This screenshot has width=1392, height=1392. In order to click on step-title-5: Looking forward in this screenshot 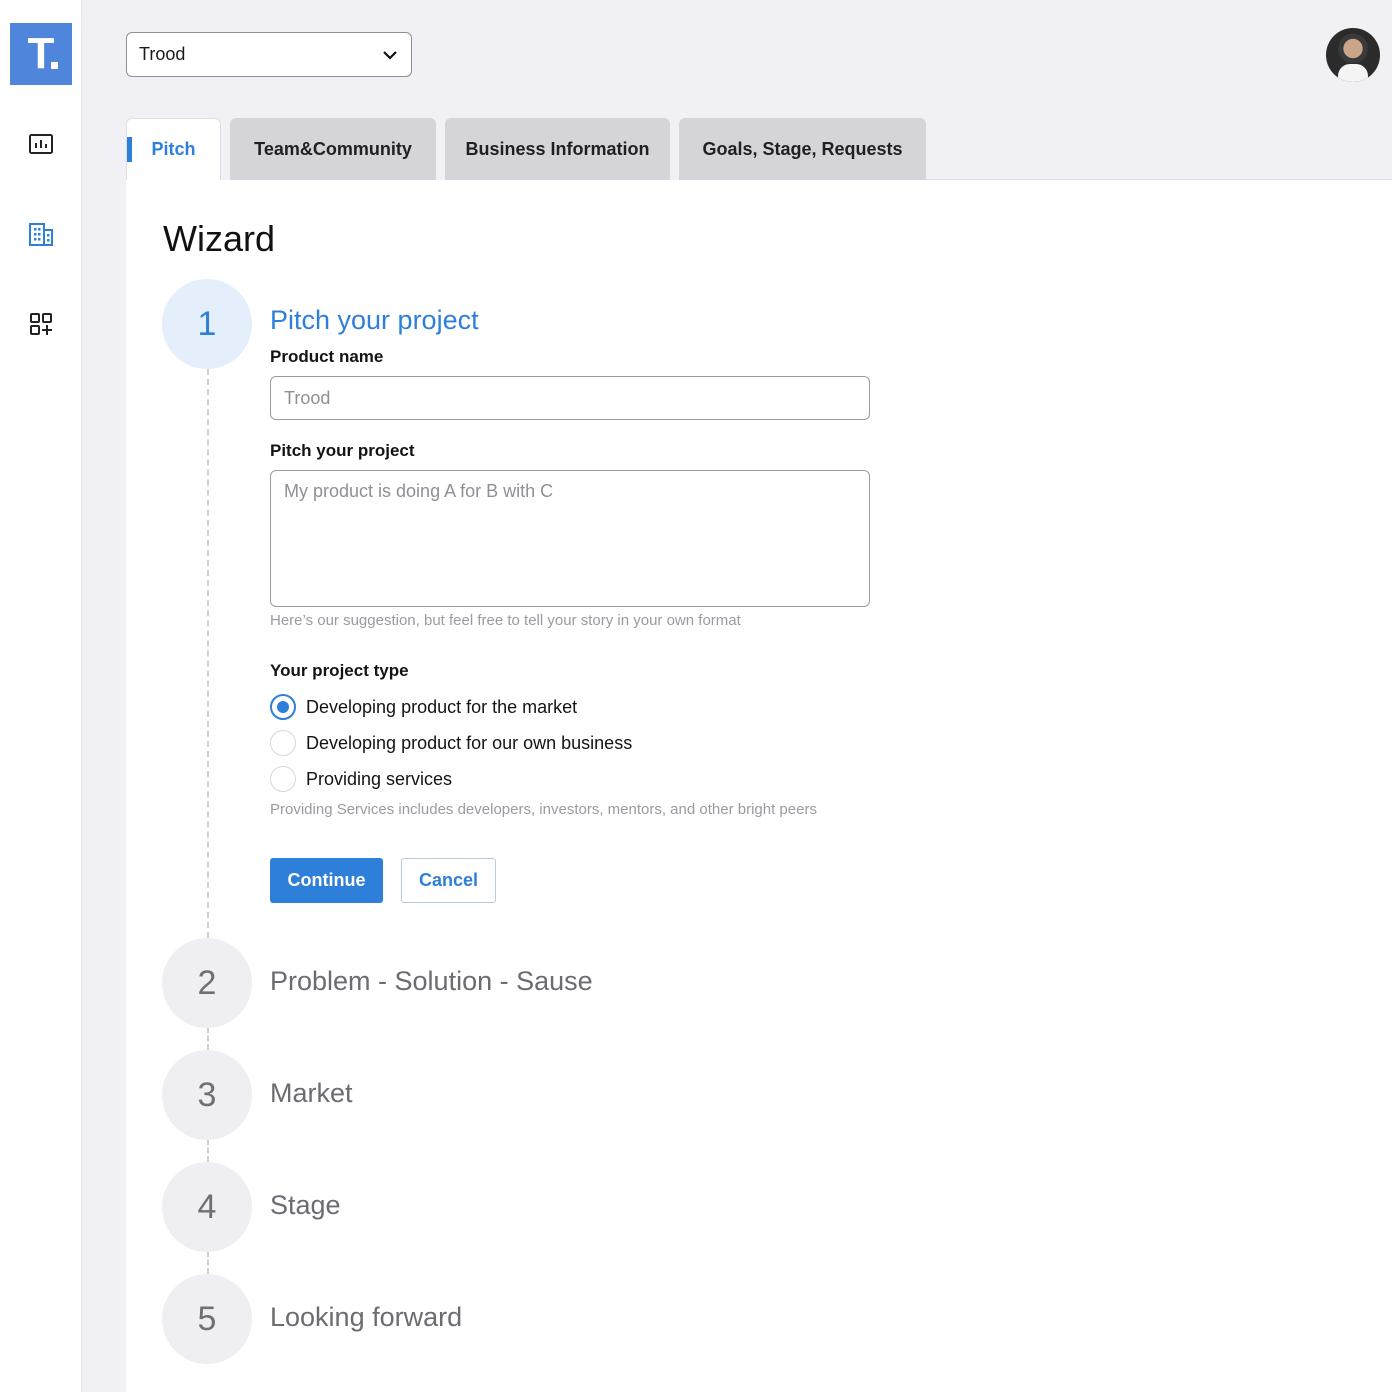, I will do `click(366, 1317)`.